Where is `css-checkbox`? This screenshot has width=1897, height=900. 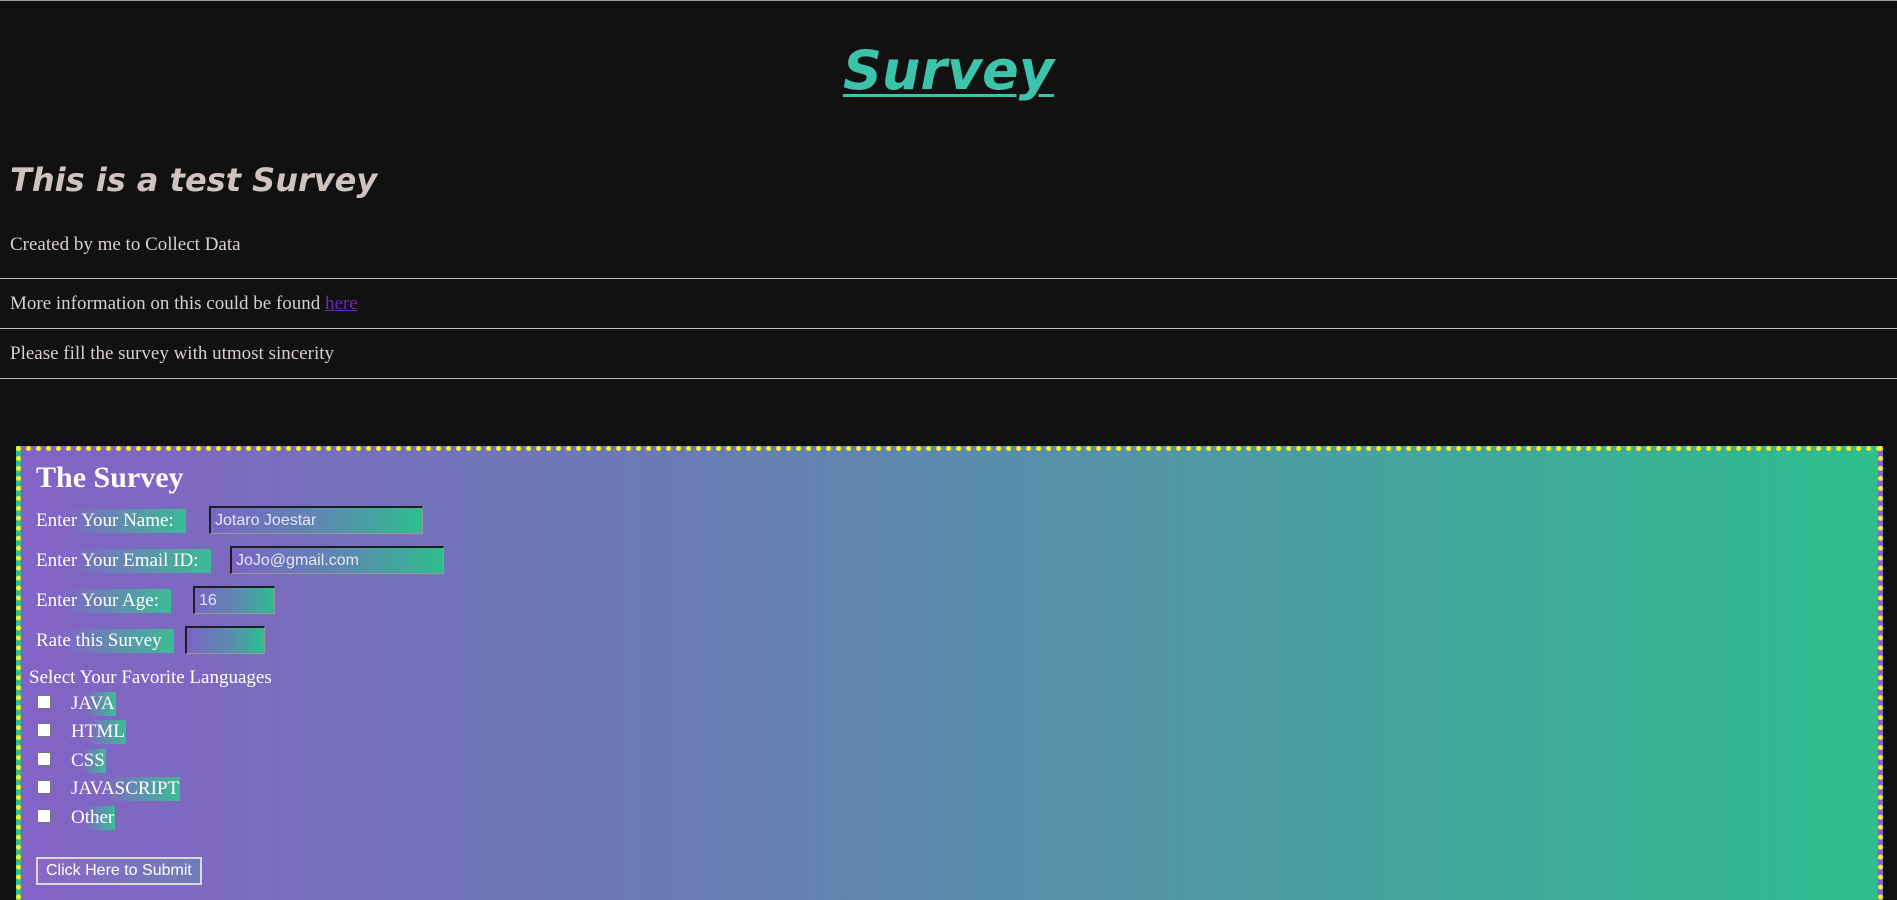 css-checkbox is located at coordinates (44, 759).